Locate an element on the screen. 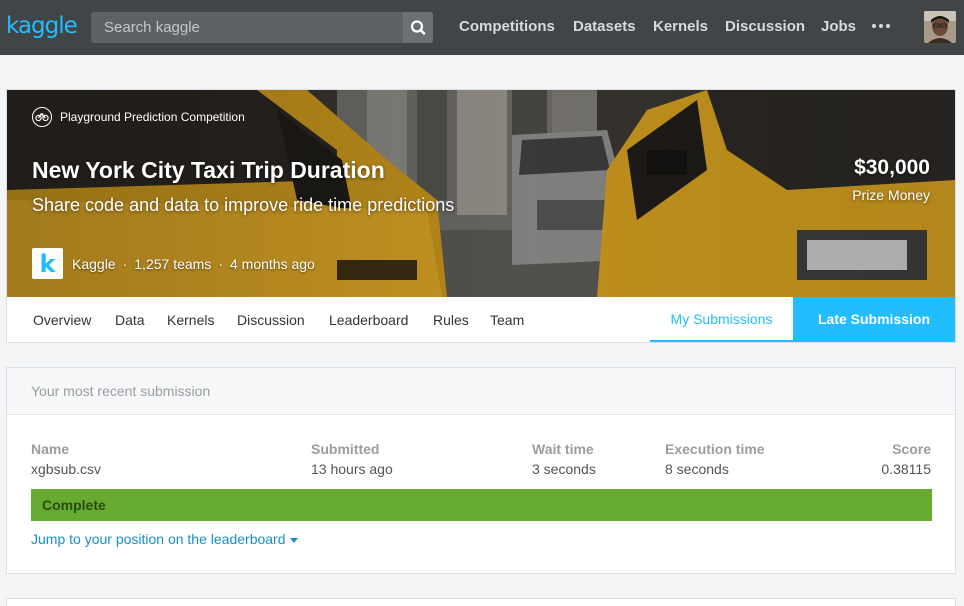 The height and width of the screenshot is (606, 964). value-execution-time: 8 seconds is located at coordinates (697, 469).